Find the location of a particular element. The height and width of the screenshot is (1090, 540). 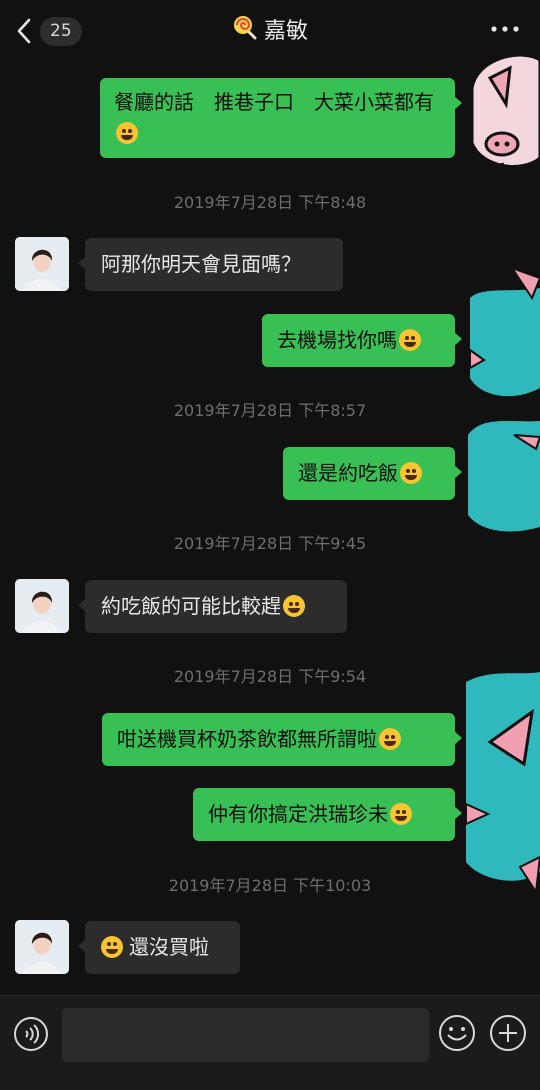

message-outgoing: 咁送機買杯奶茶飲都無所謂啦 is located at coordinates (282, 739).